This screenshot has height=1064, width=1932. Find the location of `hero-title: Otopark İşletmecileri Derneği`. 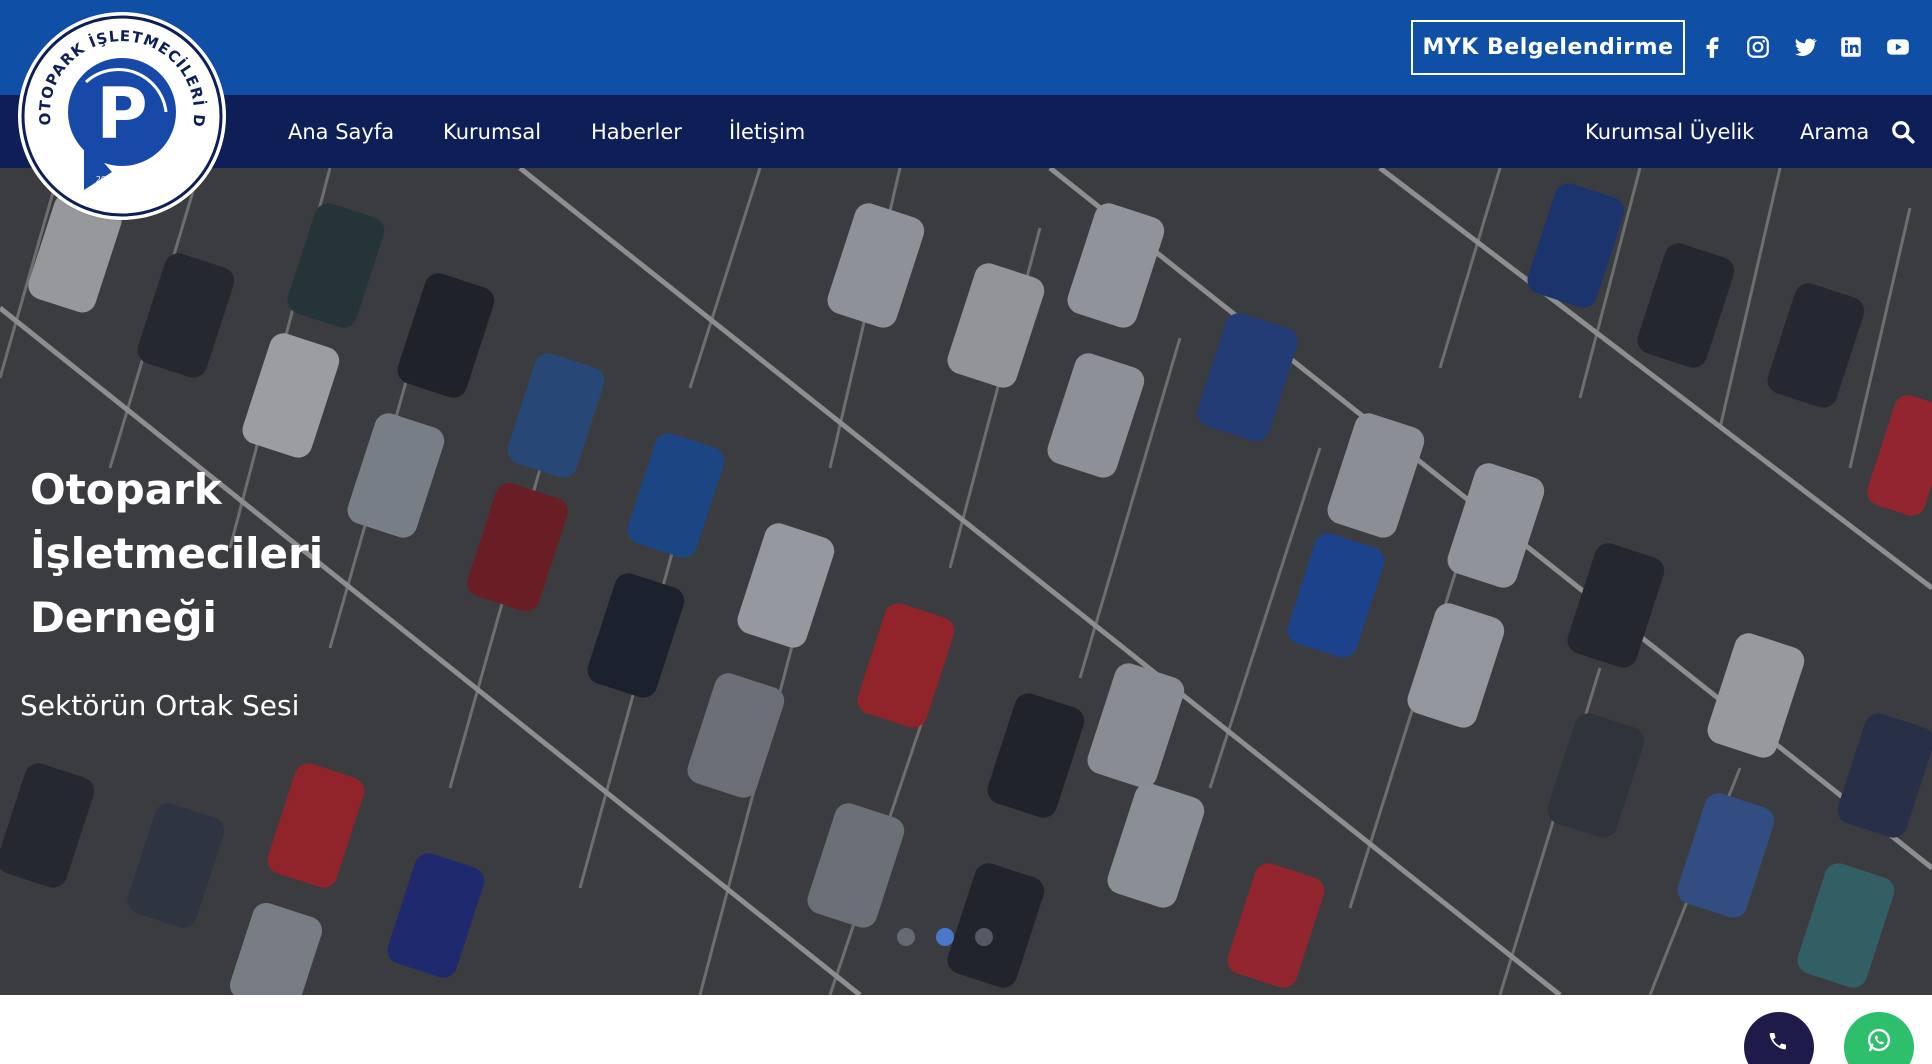

hero-title: Otopark İşletmecileri Derneği is located at coordinates (200, 554).